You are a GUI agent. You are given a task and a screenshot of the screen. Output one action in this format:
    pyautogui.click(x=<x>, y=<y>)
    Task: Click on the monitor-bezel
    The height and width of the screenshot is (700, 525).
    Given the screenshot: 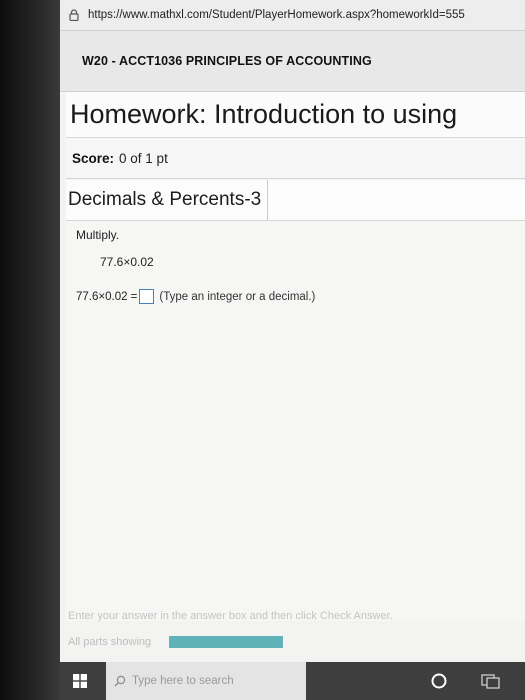 What is the action you would take?
    pyautogui.click(x=30, y=350)
    